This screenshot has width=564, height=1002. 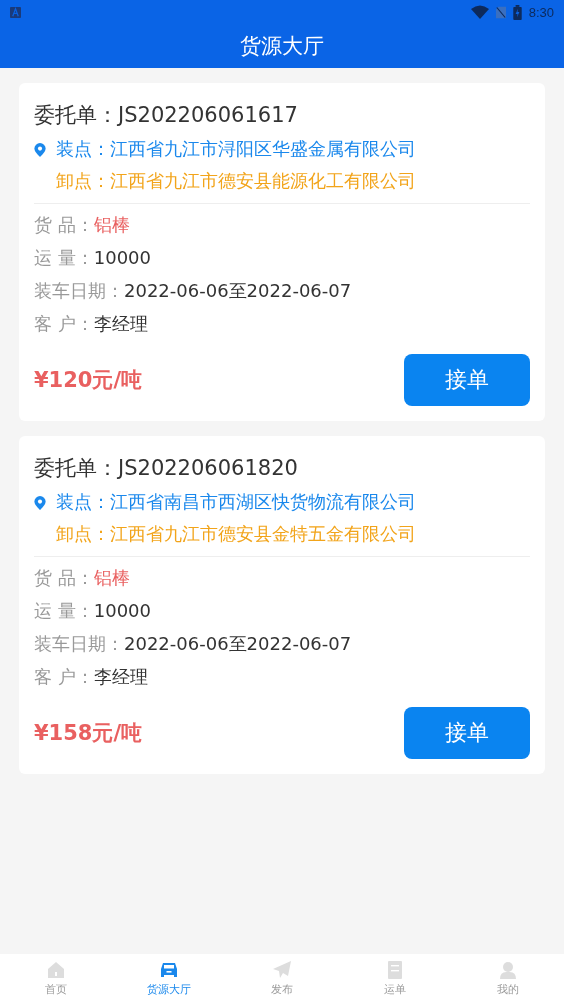 I want to click on unloading-address: 卸点：江西省九江市德安县能源化工有限公司, so click(x=236, y=181).